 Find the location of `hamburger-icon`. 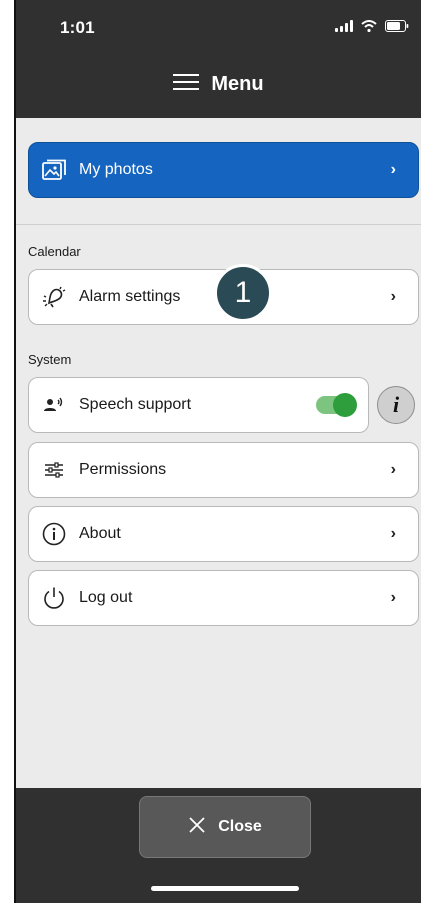

hamburger-icon is located at coordinates (186, 84).